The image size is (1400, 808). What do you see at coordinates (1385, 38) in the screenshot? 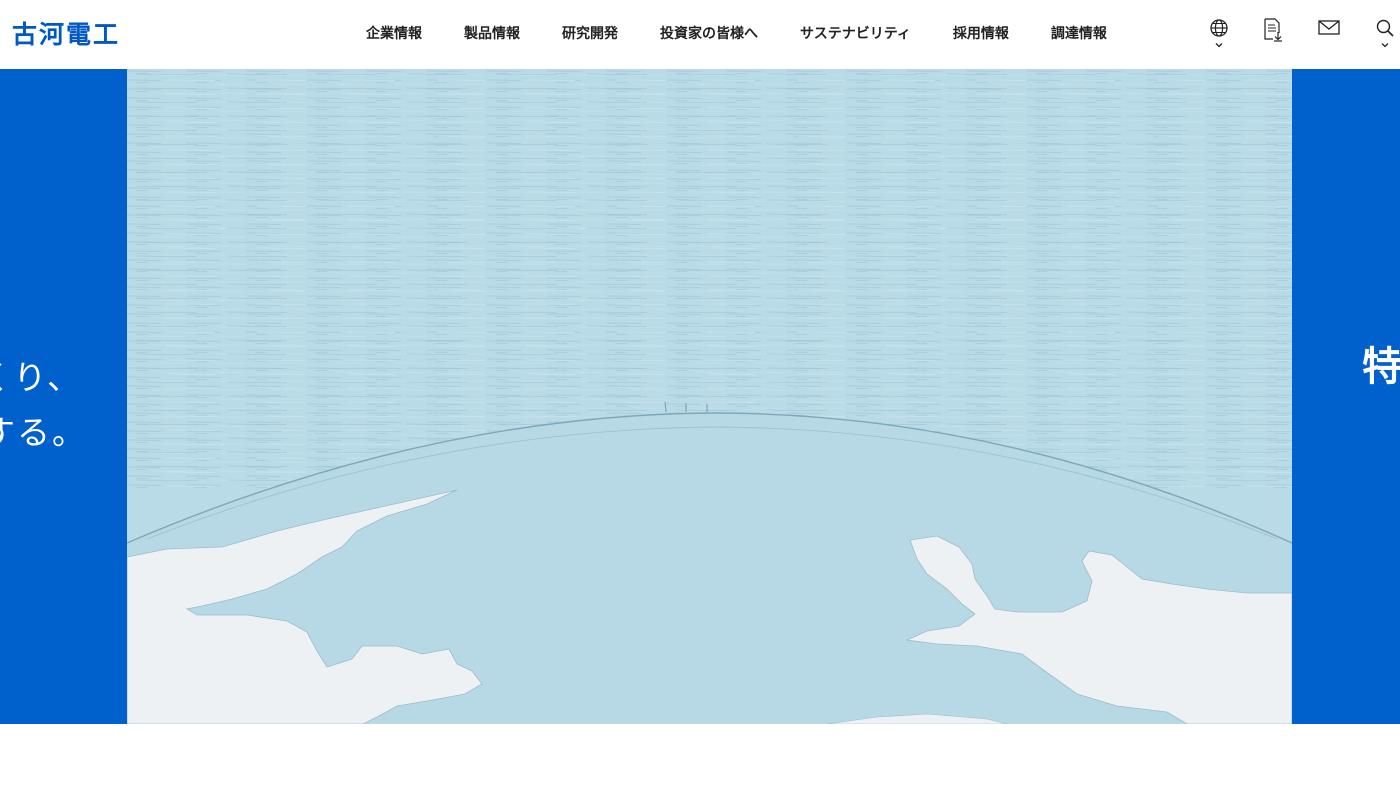
I see `search-button` at bounding box center [1385, 38].